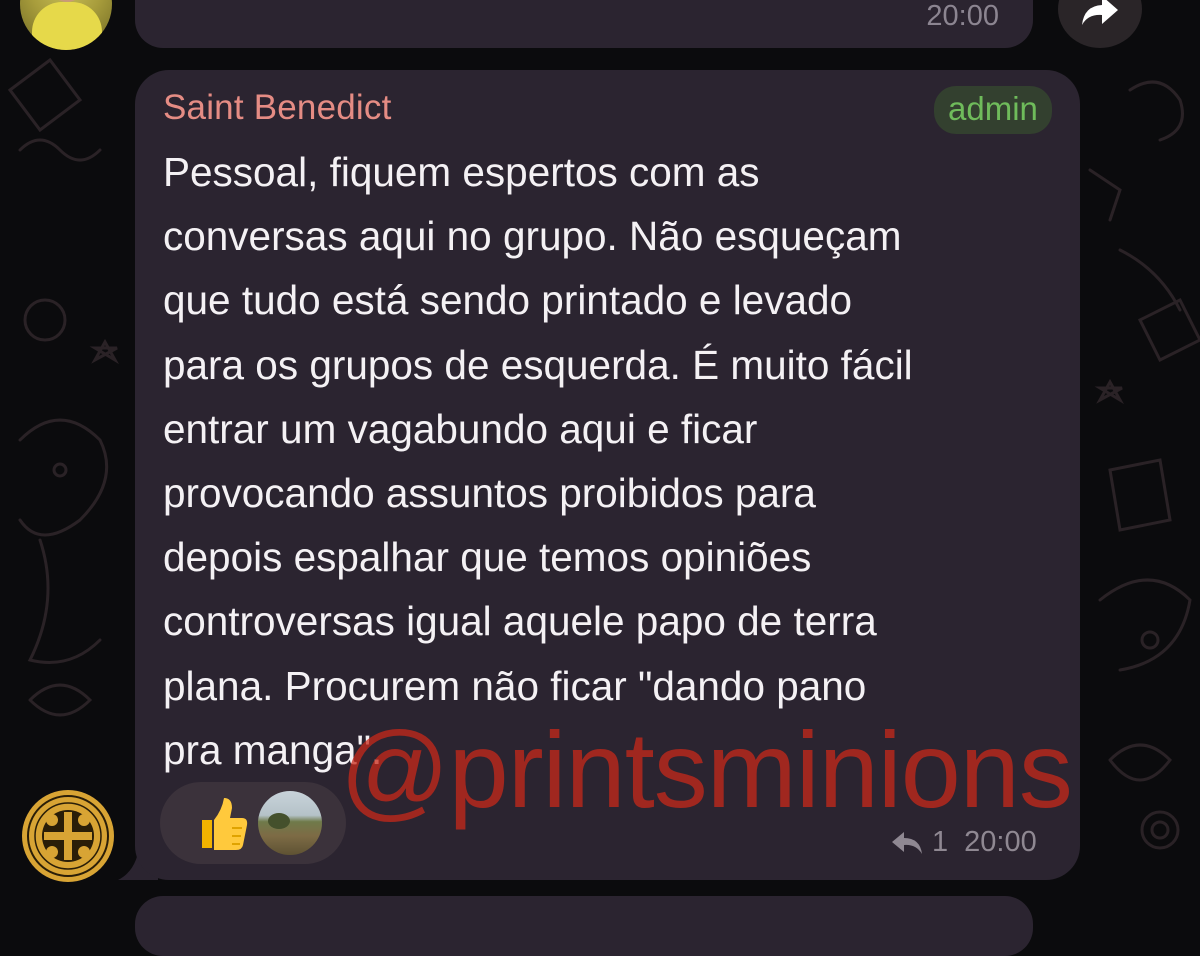 The width and height of the screenshot is (1200, 956). What do you see at coordinates (508, 300) in the screenshot?
I see `message-line: que tudo está sendo printado e levado` at bounding box center [508, 300].